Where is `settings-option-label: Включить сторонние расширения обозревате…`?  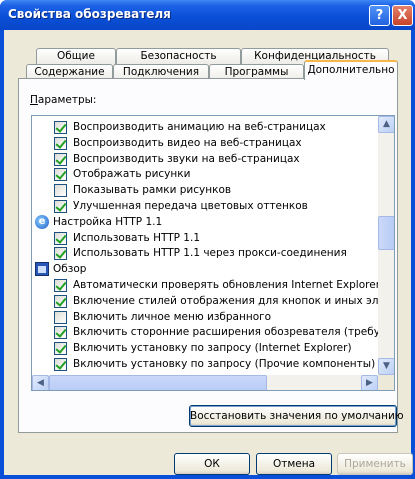 settings-option-label: Включить сторонние расширения обозревате… is located at coordinates (234, 332).